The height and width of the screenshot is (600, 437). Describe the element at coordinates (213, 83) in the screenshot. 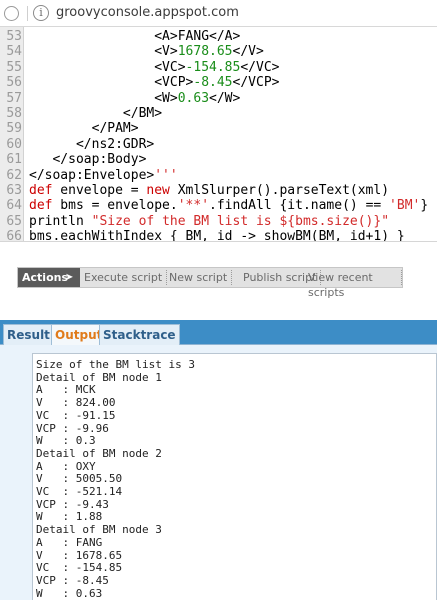

I see `code-token: -8.45` at that location.